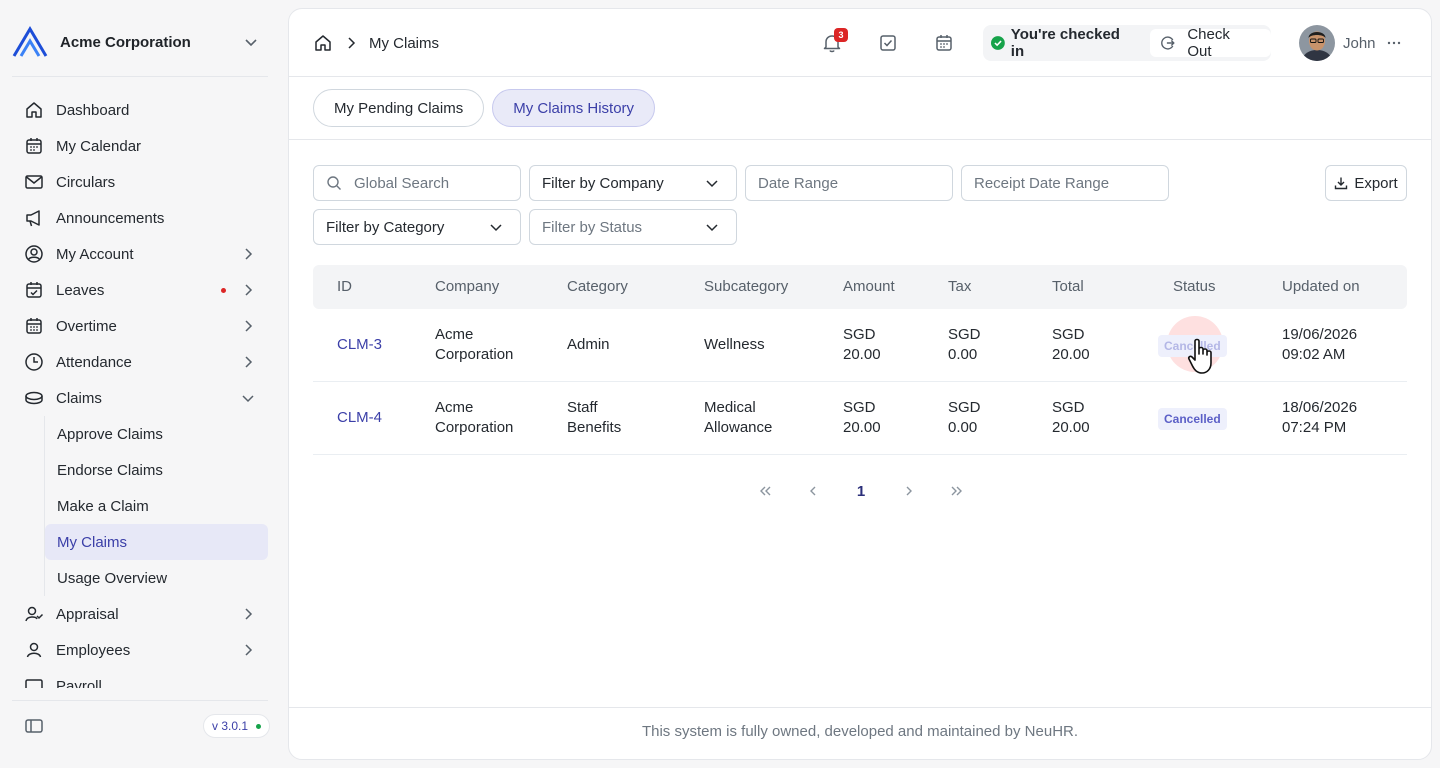 The width and height of the screenshot is (1440, 768). Describe the element at coordinates (765, 491) in the screenshot. I see `first-page-button` at that location.